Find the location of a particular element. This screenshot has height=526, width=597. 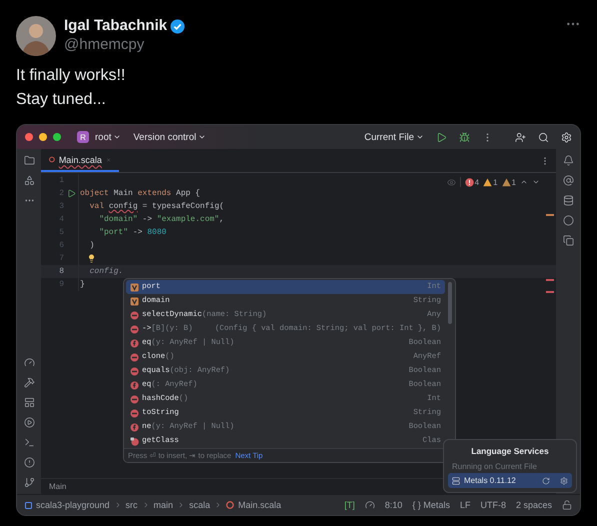

run-configuration-dropdown: Current File is located at coordinates (394, 137).